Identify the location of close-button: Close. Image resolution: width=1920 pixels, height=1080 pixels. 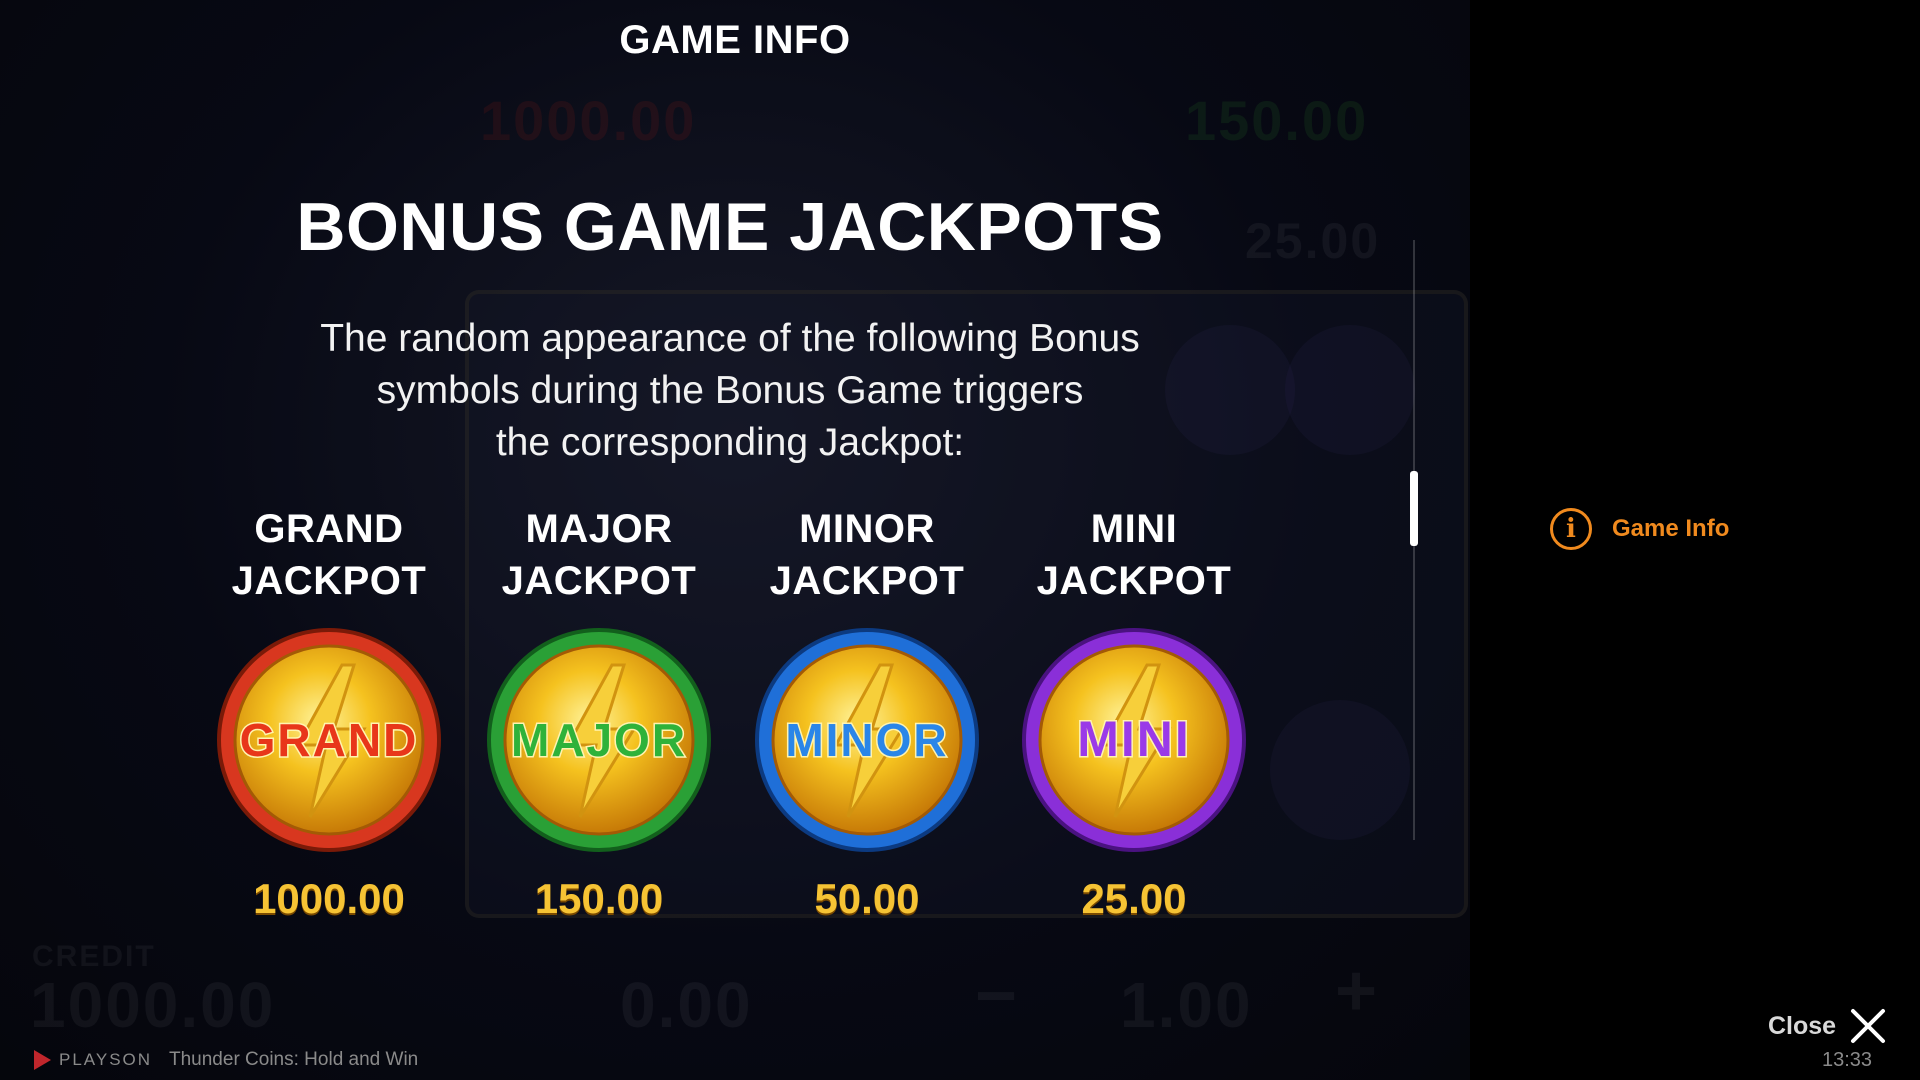
(1827, 1026).